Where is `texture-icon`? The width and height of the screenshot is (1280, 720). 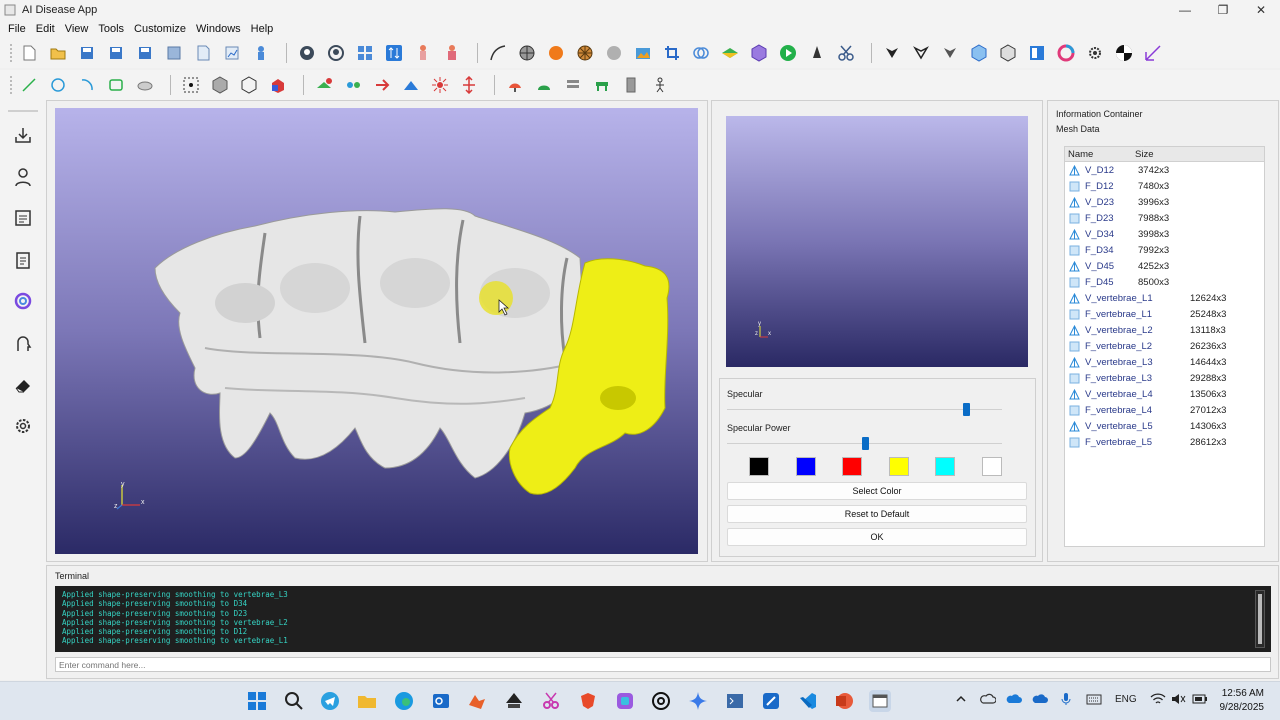 texture-icon is located at coordinates (643, 53).